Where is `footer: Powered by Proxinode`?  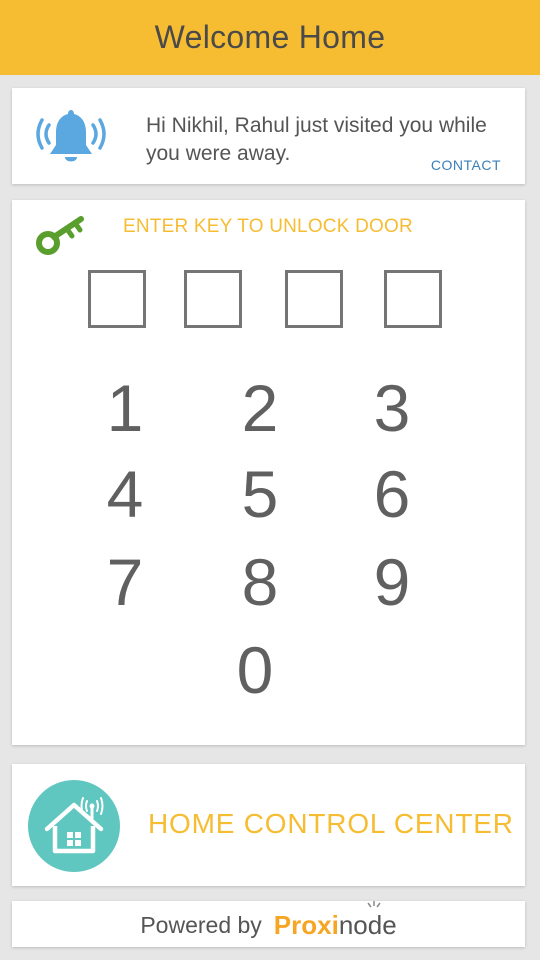
footer: Powered by Proxinode is located at coordinates (268, 923).